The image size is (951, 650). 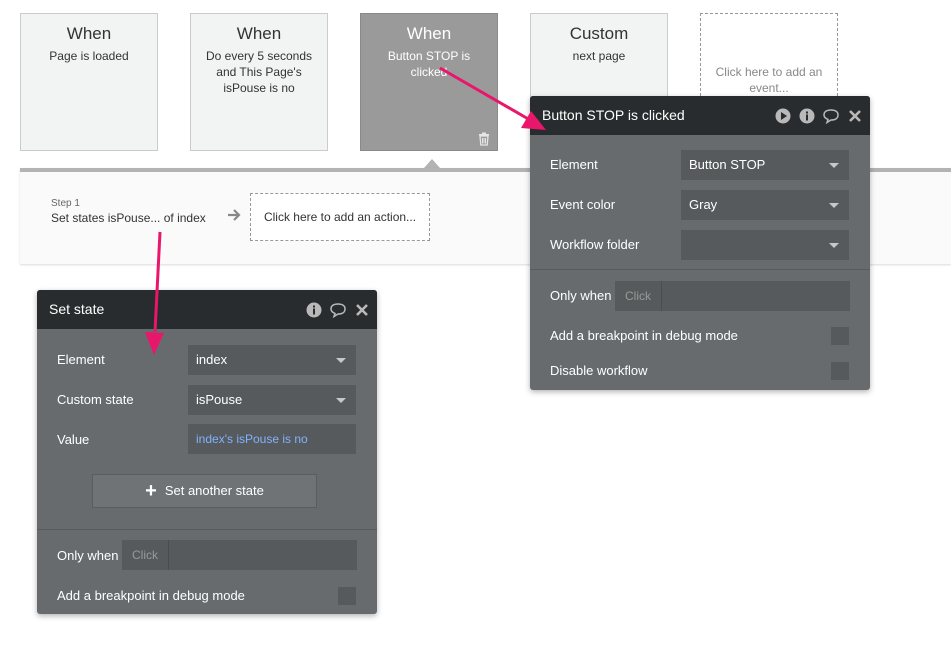 I want to click on event-card-button-stop: When Button STOP is clicked, so click(x=429, y=82).